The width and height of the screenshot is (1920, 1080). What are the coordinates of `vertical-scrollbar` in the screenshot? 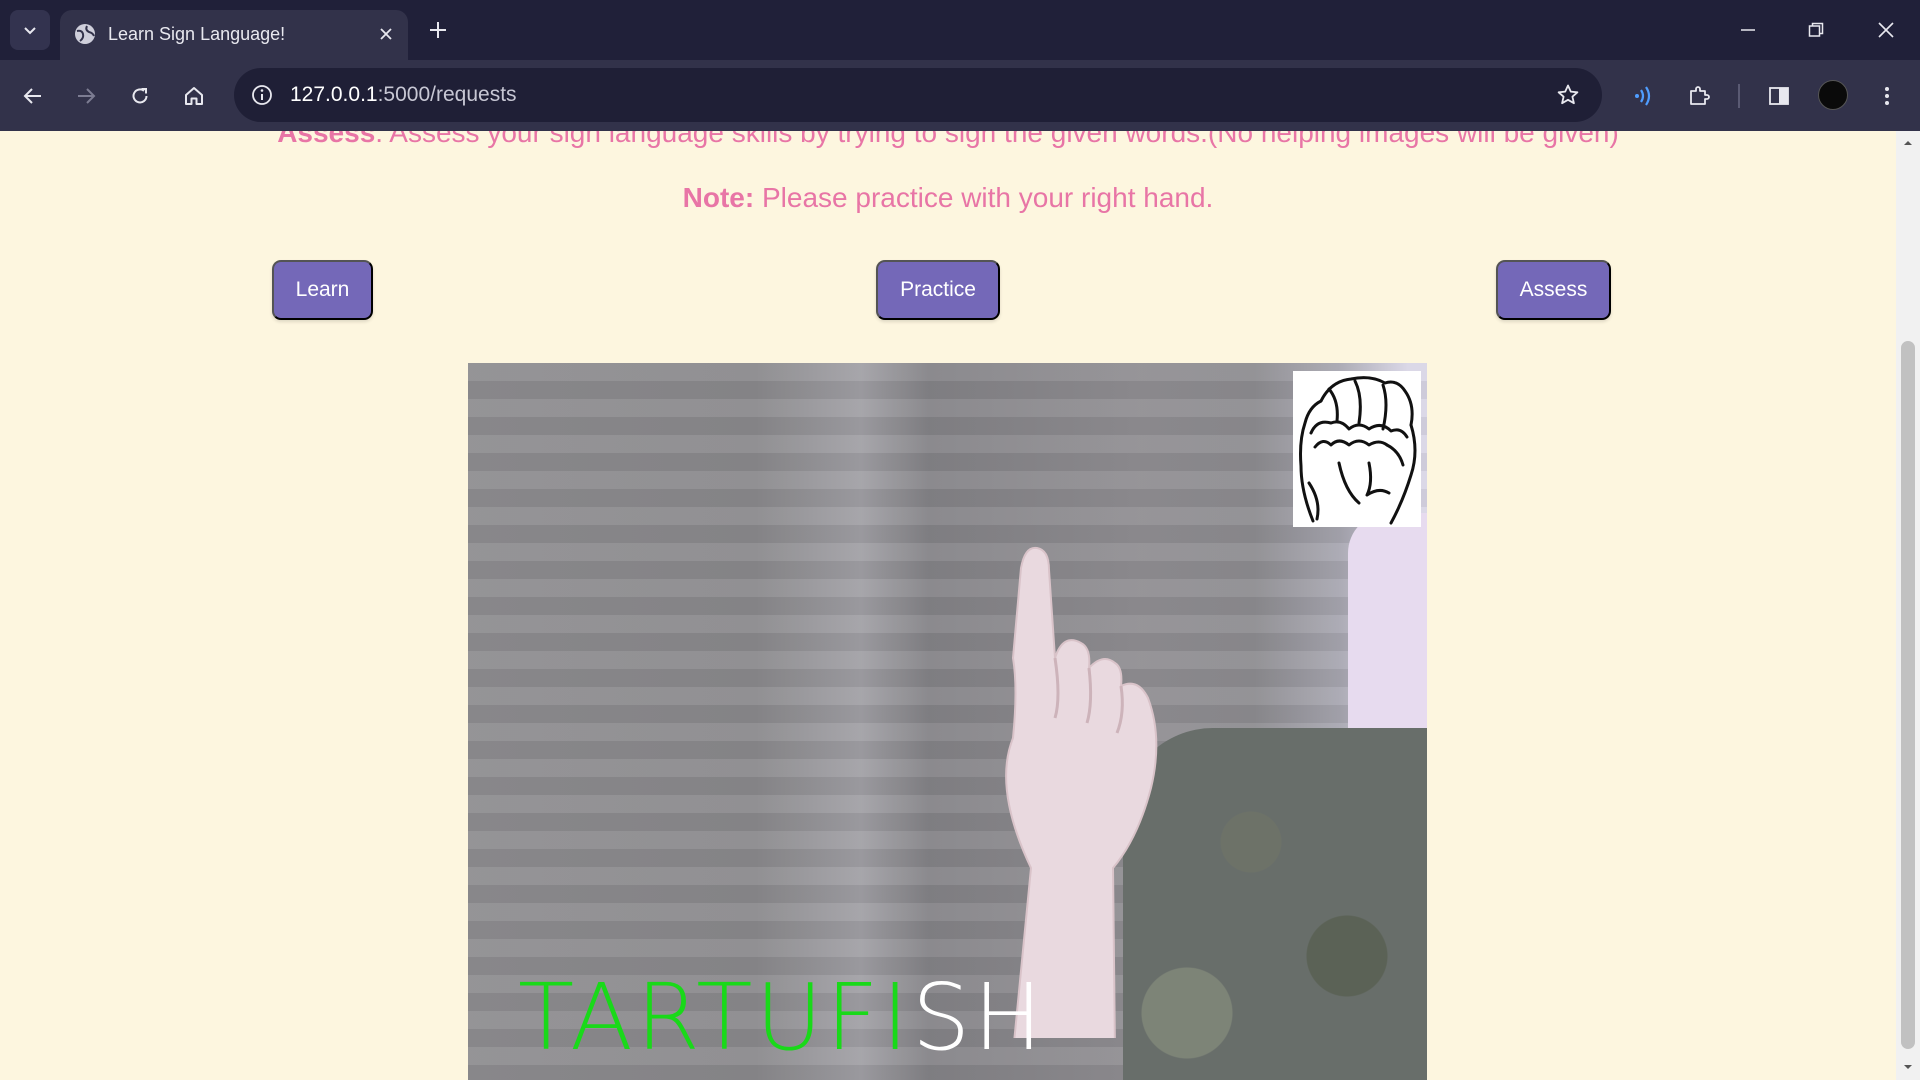 It's located at (1908, 605).